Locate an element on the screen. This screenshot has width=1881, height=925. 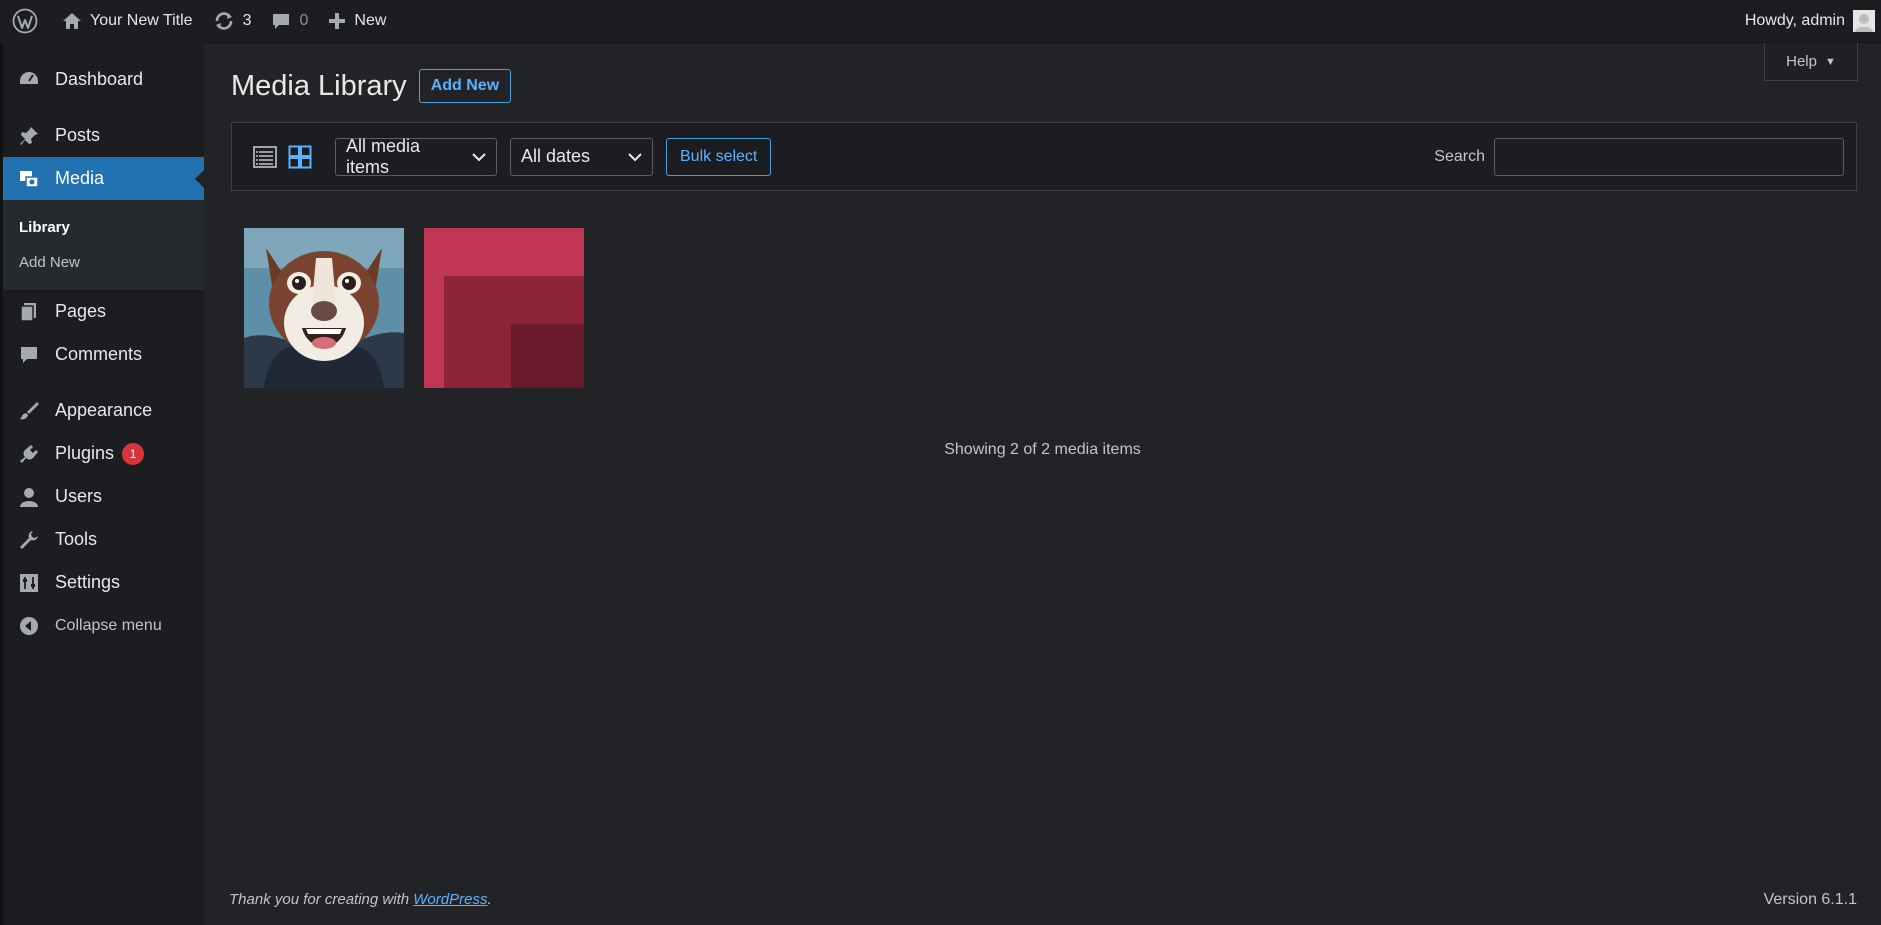
footer-version: Version 6.1.1 is located at coordinates (1810, 899).